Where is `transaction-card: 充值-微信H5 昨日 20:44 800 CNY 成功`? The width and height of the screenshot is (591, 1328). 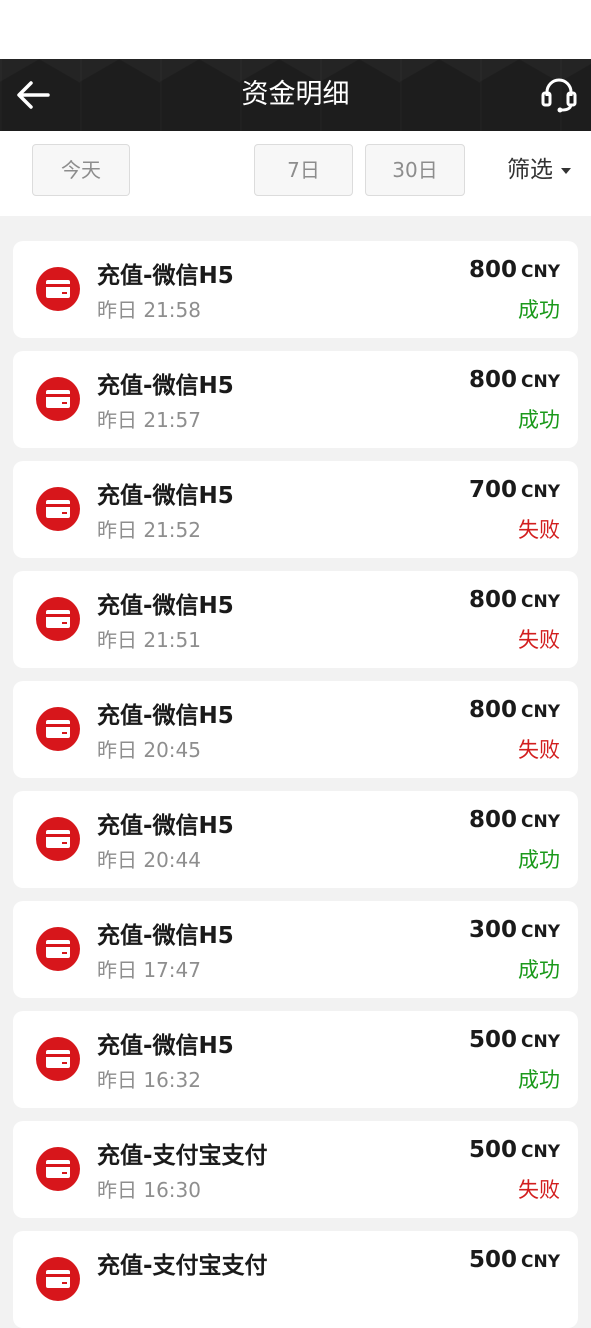 transaction-card: 充值-微信H5 昨日 20:44 800 CNY 成功 is located at coordinates (295, 839).